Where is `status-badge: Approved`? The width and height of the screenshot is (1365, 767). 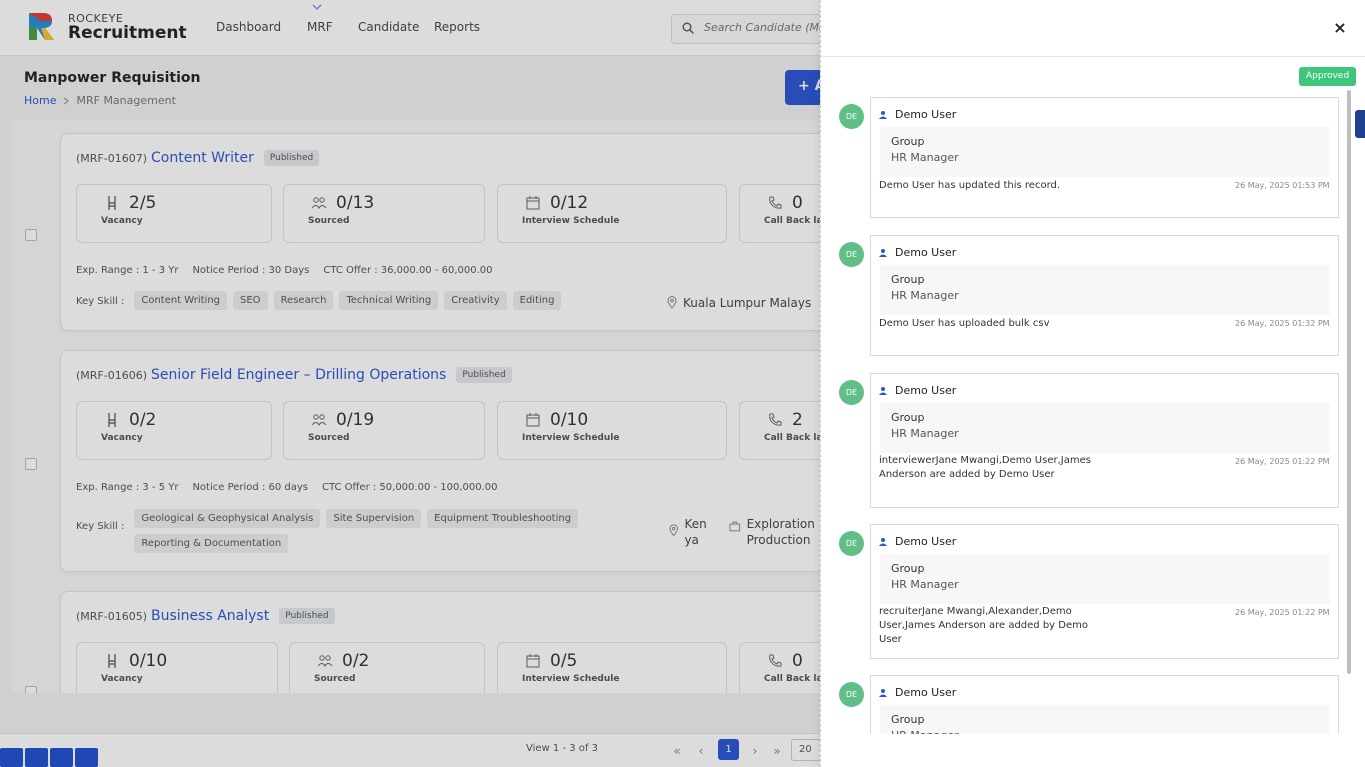 status-badge: Approved is located at coordinates (1328, 76).